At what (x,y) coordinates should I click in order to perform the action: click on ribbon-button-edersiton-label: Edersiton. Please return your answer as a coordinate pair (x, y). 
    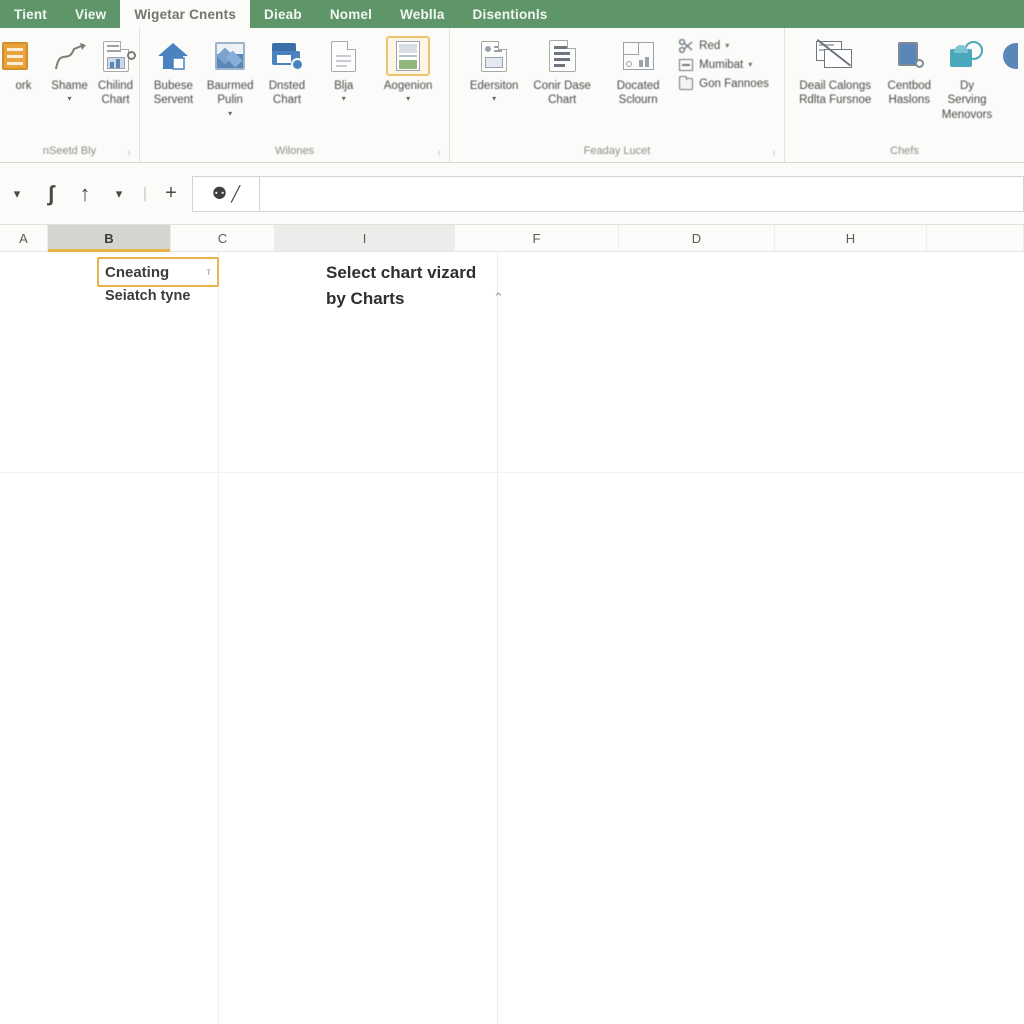
    Looking at the image, I should click on (494, 86).